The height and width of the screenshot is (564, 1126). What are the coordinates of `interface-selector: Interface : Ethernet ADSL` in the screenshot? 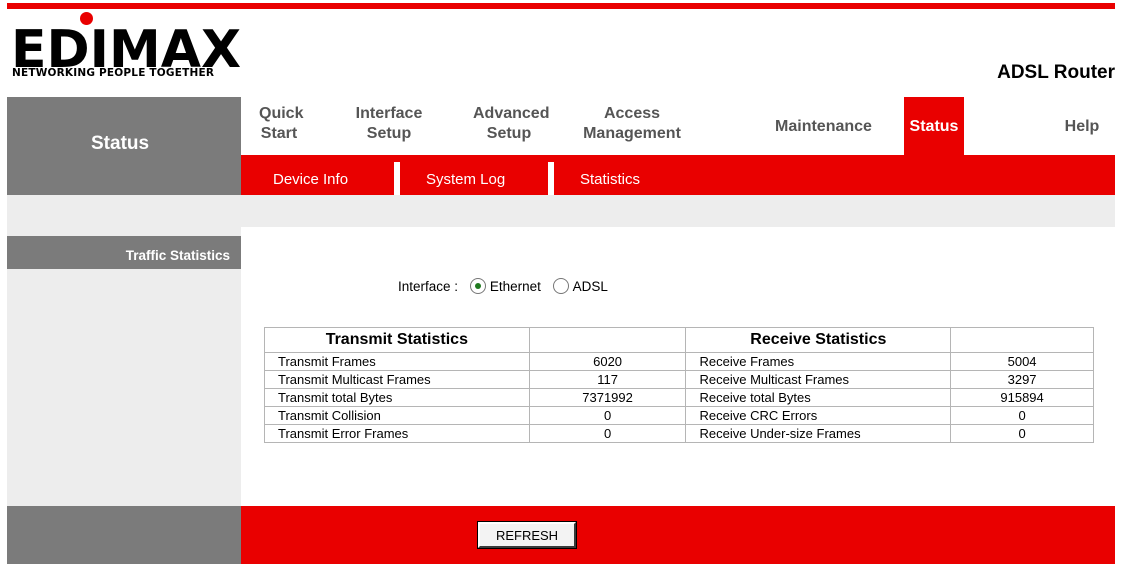 It's located at (503, 286).